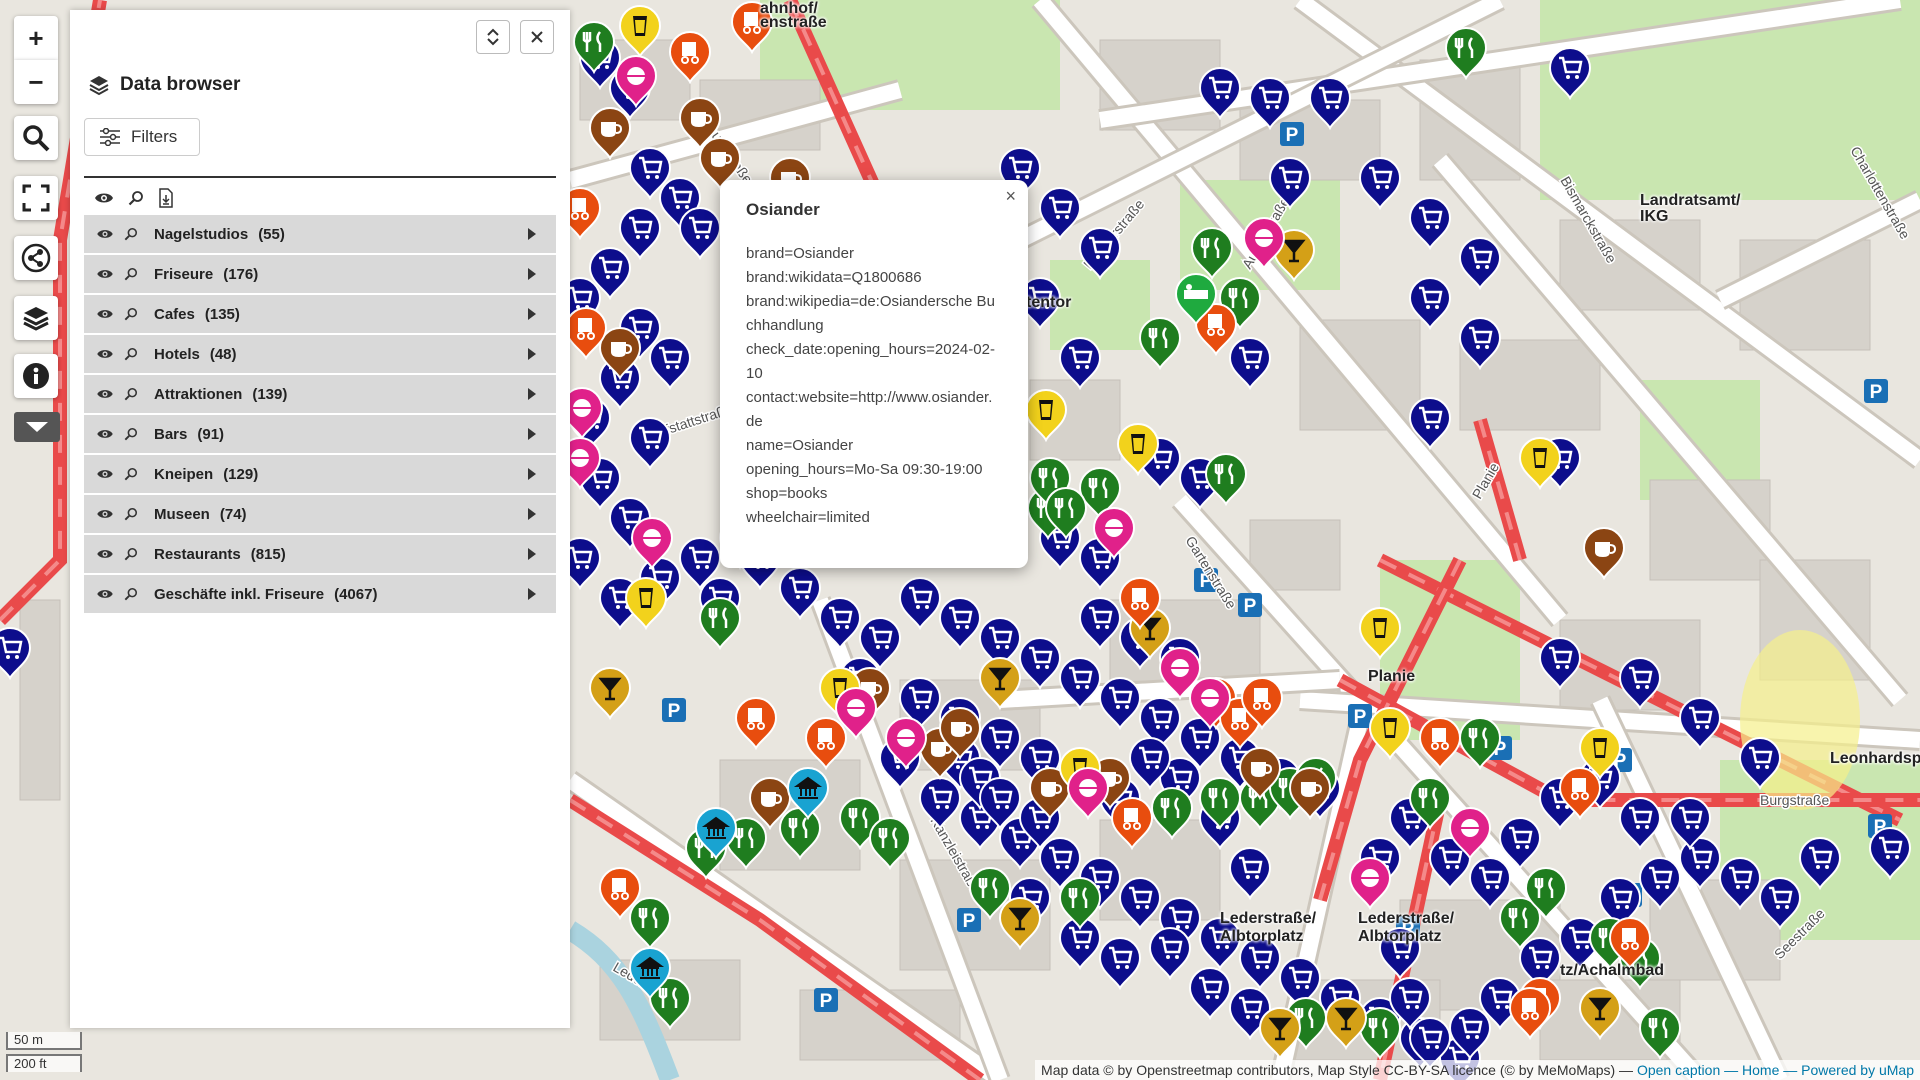 The image size is (1920, 1080). What do you see at coordinates (320, 354) in the screenshot?
I see `layer-row: Hotels (48)` at bounding box center [320, 354].